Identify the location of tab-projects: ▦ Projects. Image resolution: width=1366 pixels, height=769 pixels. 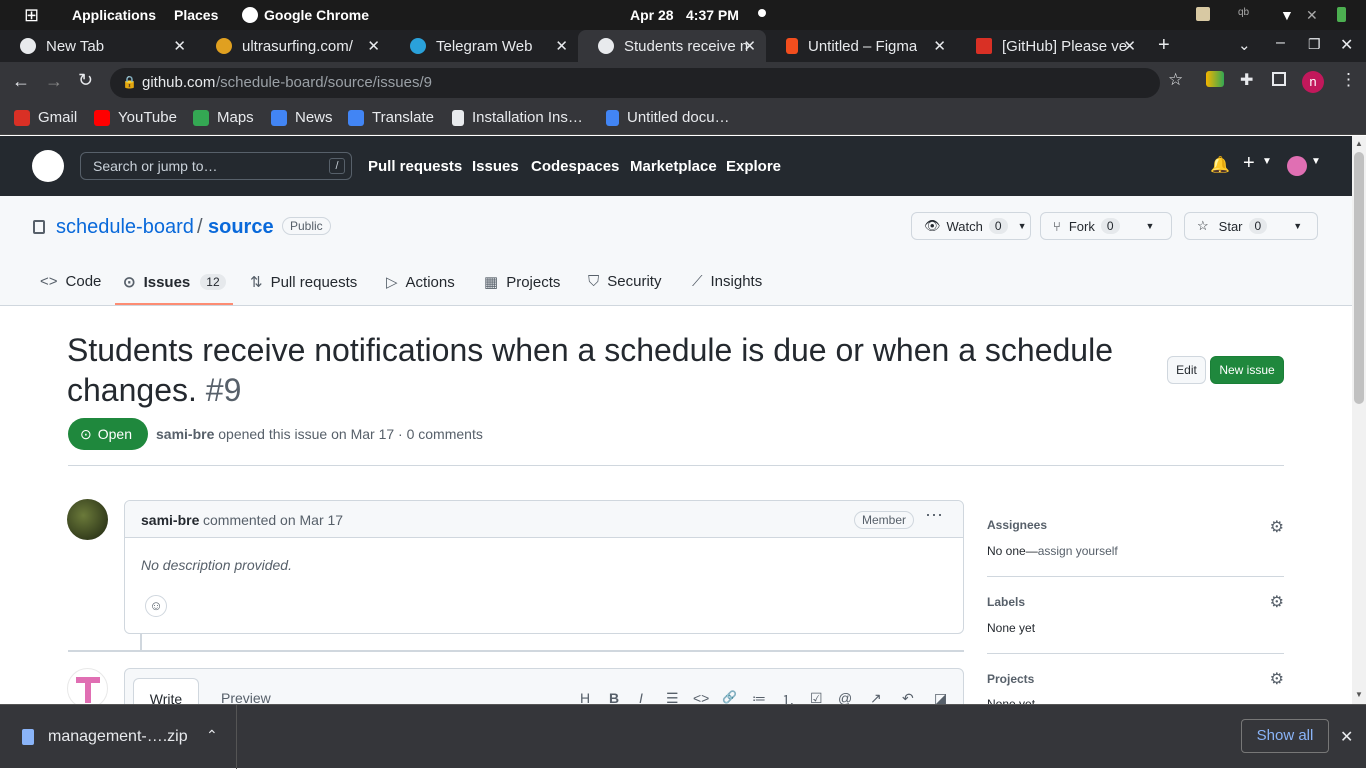
(522, 282).